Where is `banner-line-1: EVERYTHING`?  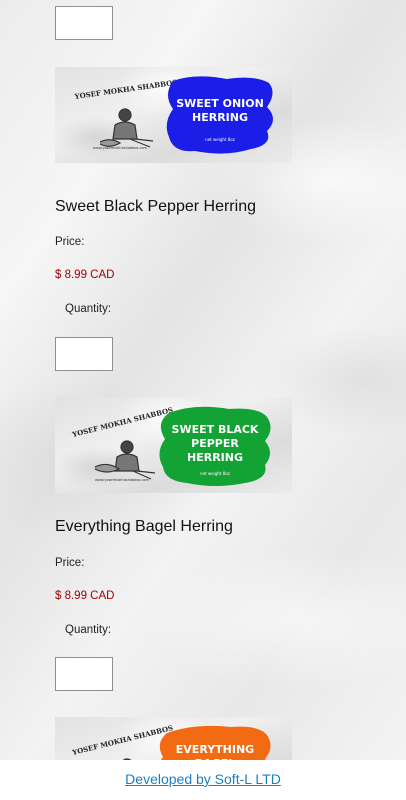
banner-line-1: EVERYTHING is located at coordinates (215, 749).